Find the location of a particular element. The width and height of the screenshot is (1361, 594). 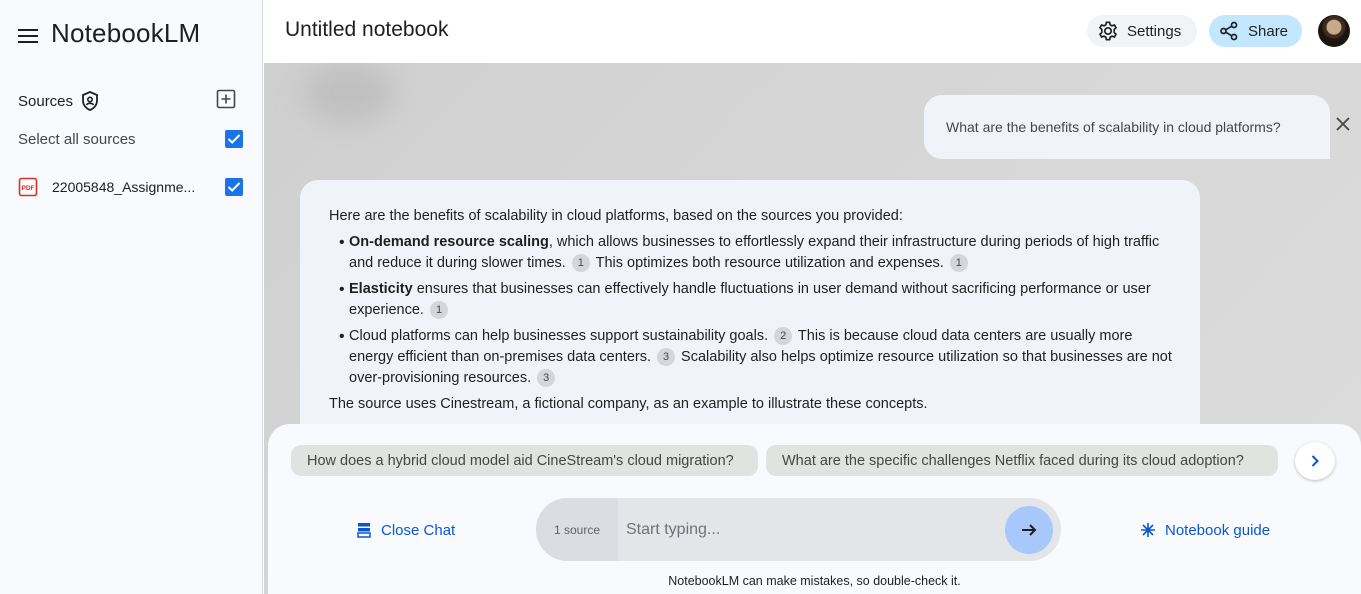

chevron-right-icon is located at coordinates (1315, 461).